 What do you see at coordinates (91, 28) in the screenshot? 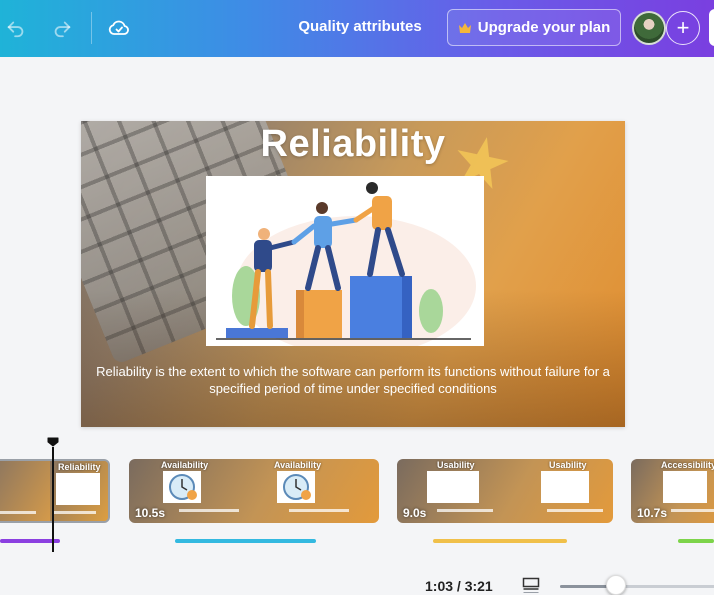
I see `toolbar-divider` at bounding box center [91, 28].